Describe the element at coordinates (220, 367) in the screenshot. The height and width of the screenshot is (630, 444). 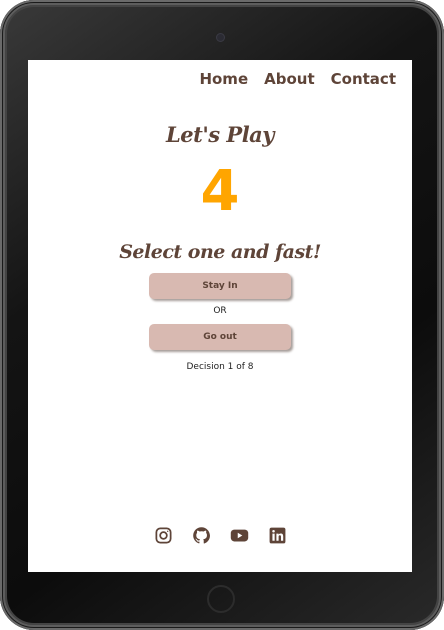
I see `decision-progress: Decision 1 of 8` at that location.